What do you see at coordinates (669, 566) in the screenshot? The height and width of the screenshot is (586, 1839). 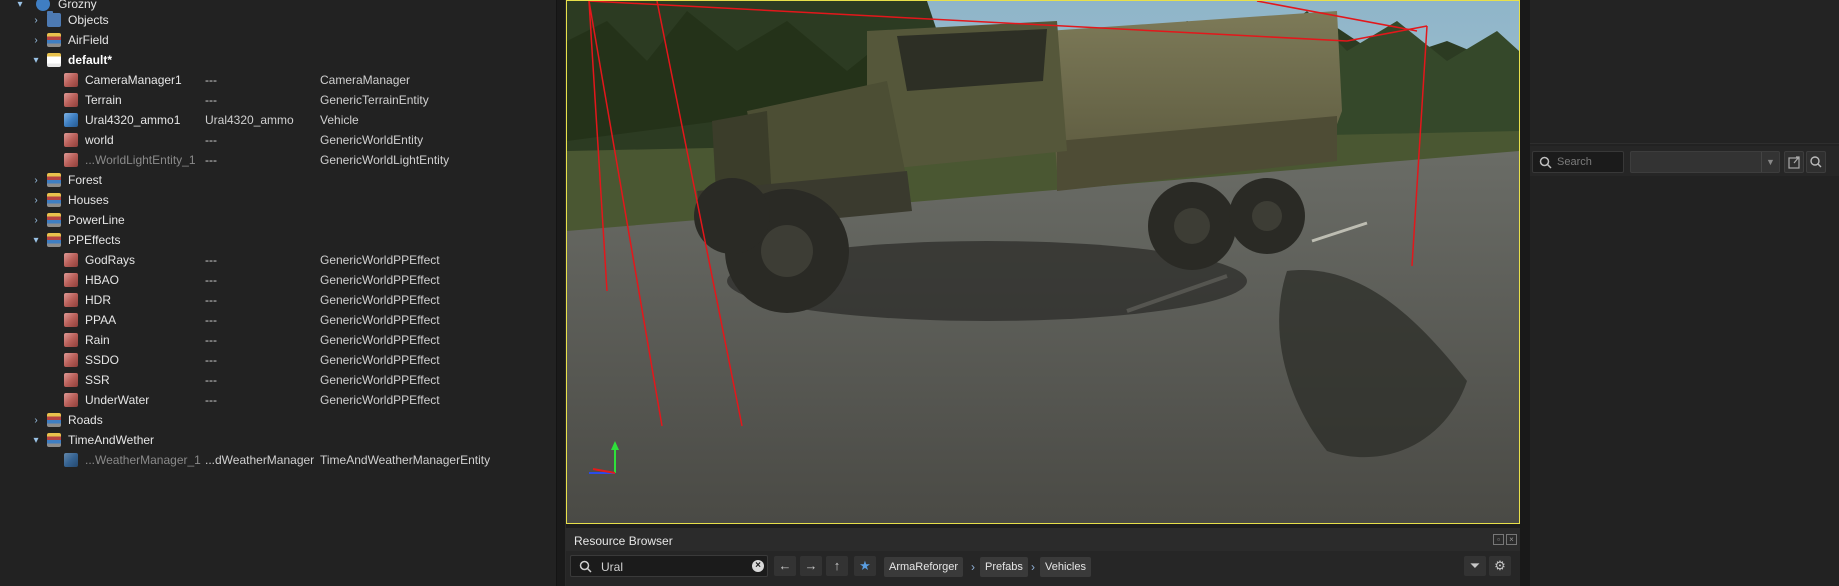 I see `resource-search-input: Ural ×` at bounding box center [669, 566].